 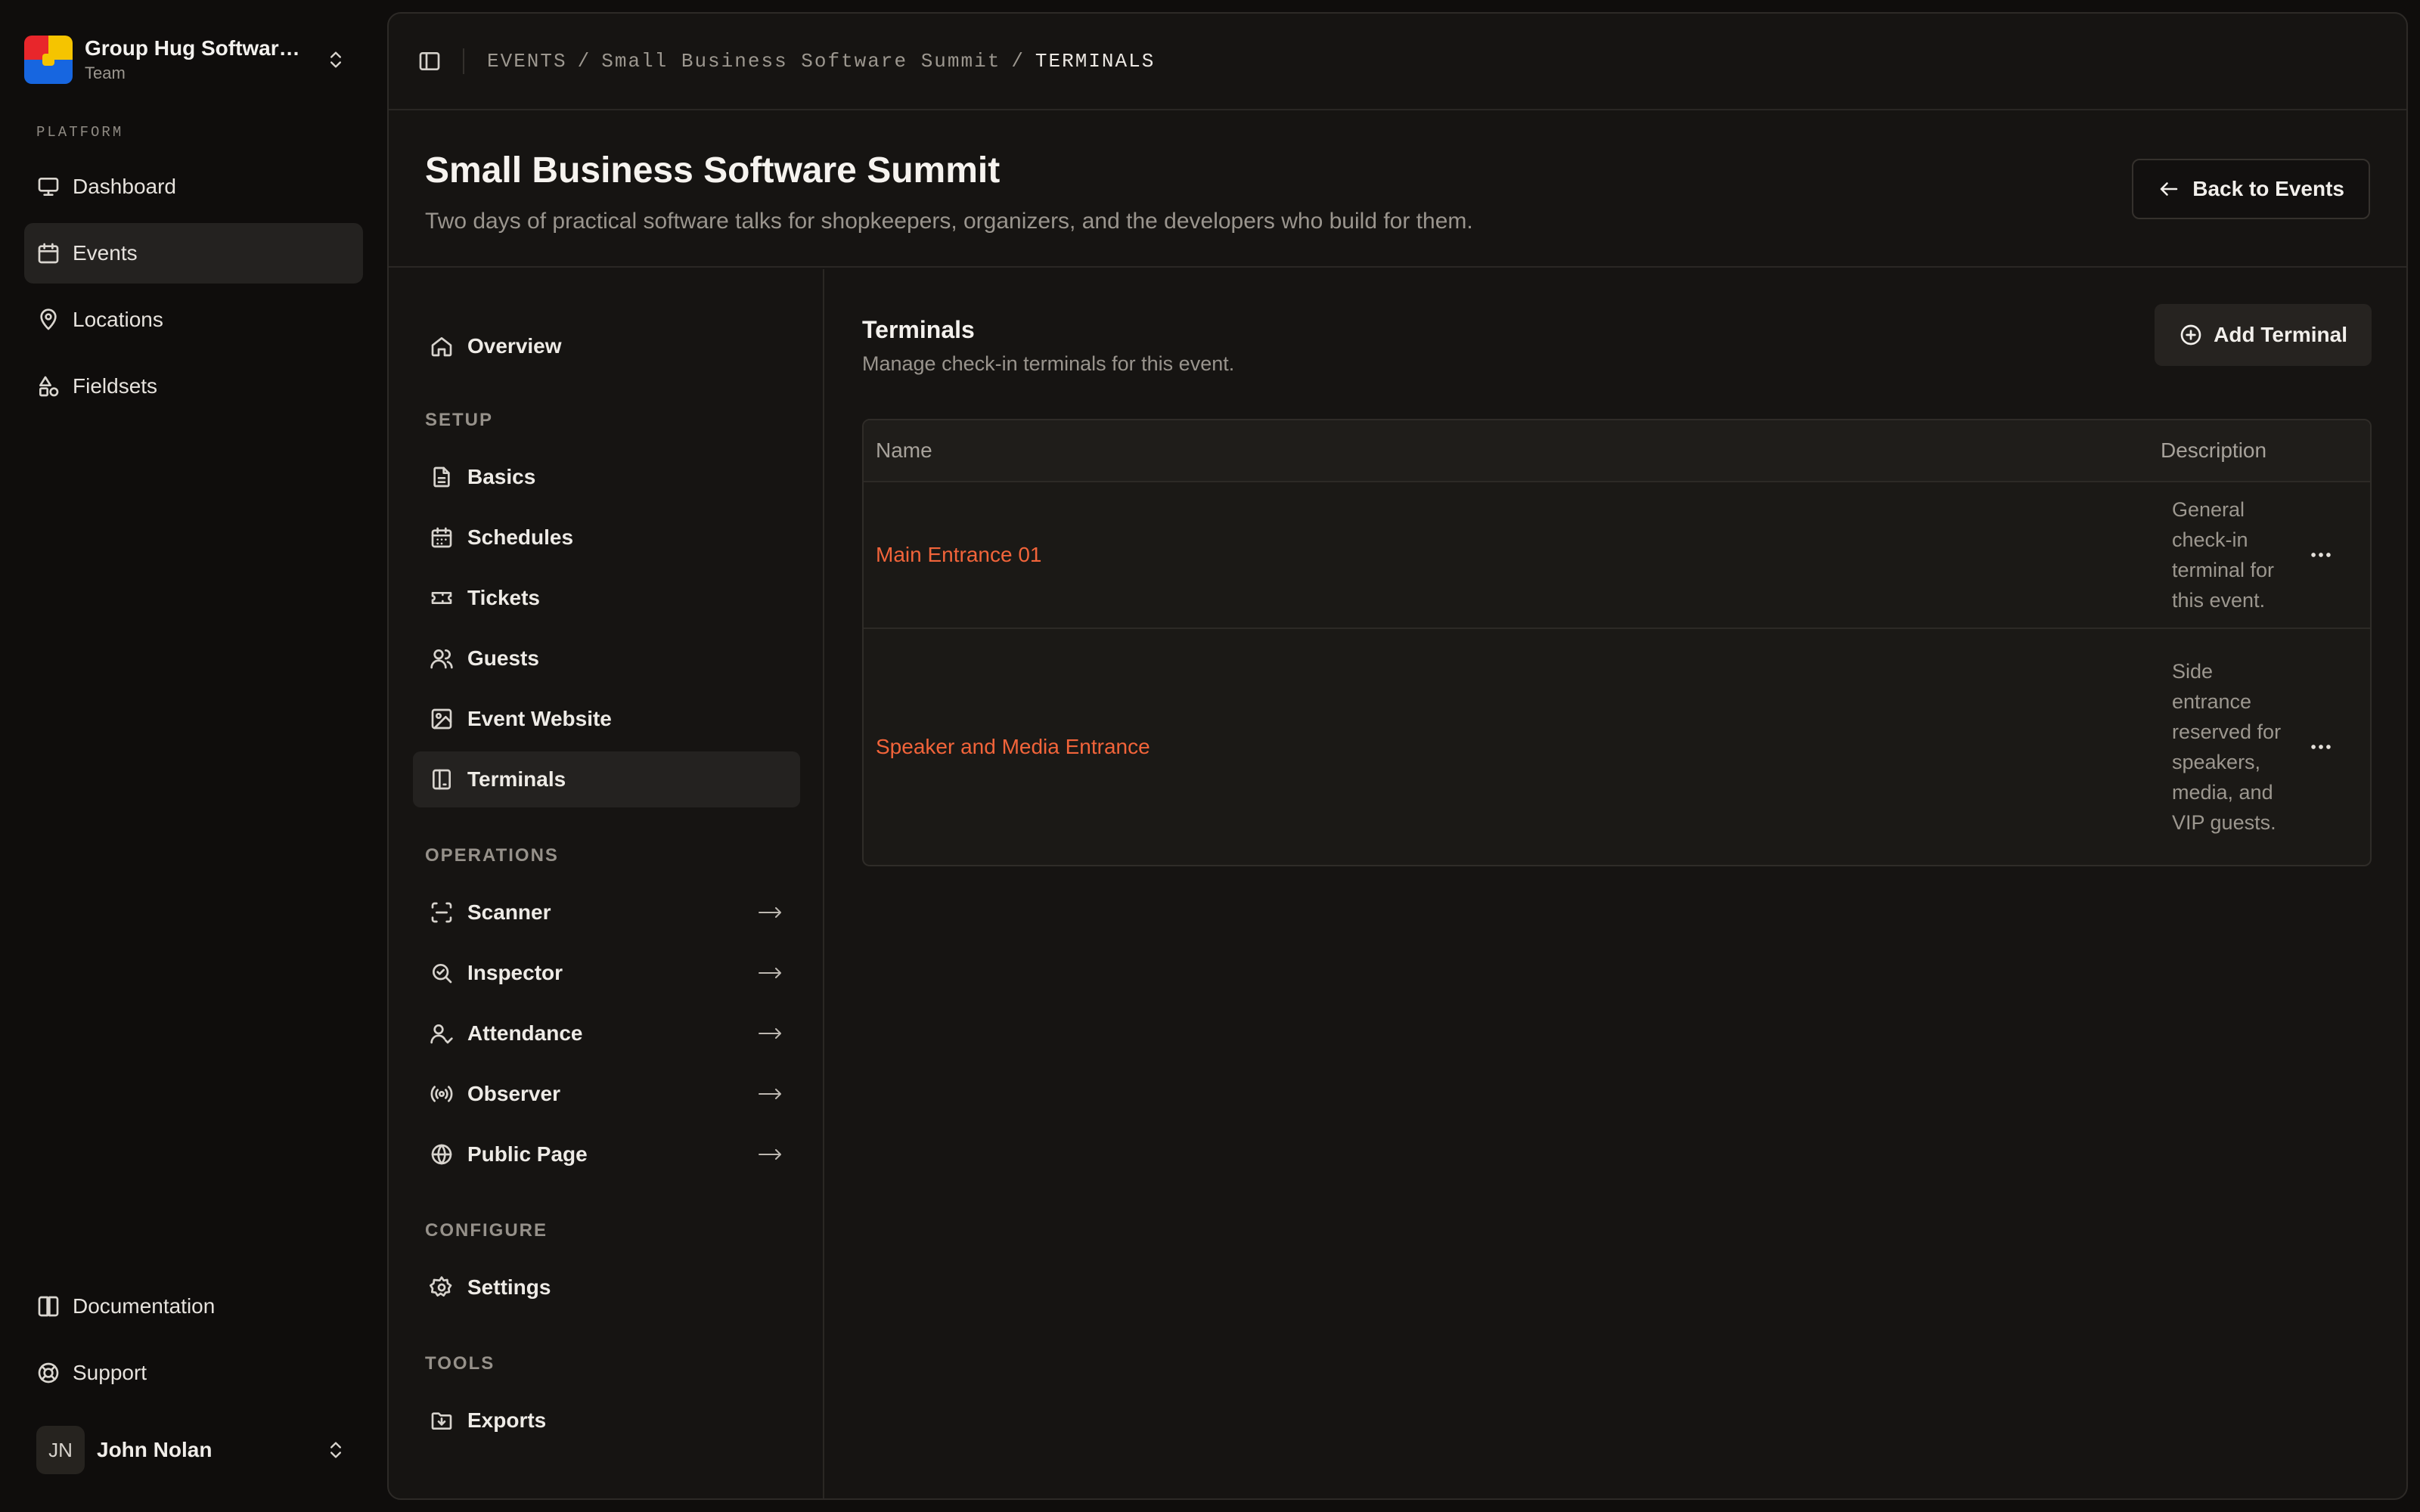 I want to click on monitor-icon, so click(x=48, y=187).